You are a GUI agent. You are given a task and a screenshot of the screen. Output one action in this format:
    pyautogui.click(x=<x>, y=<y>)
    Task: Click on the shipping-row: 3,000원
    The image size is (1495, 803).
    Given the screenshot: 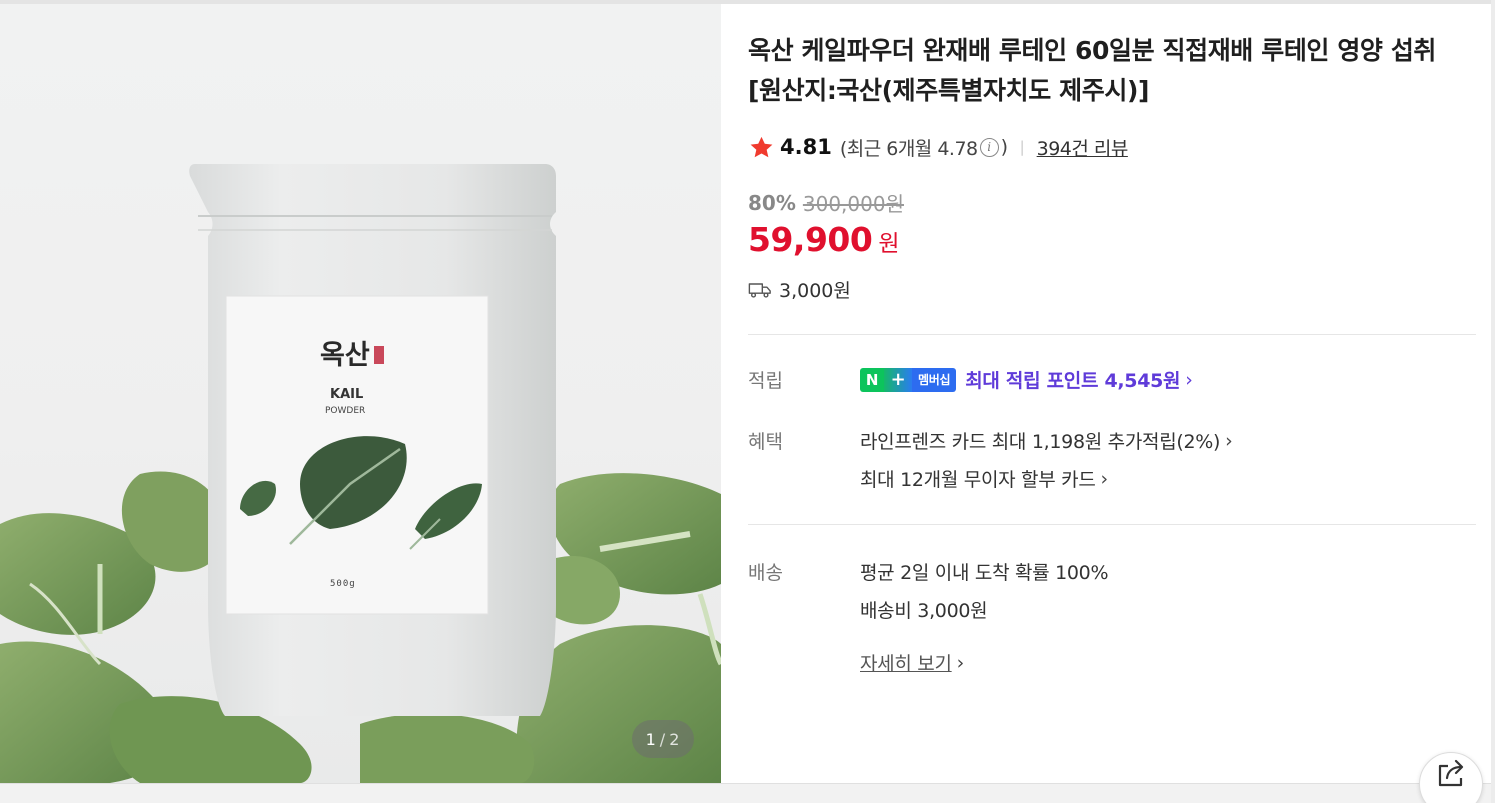 What is the action you would take?
    pyautogui.click(x=799, y=289)
    